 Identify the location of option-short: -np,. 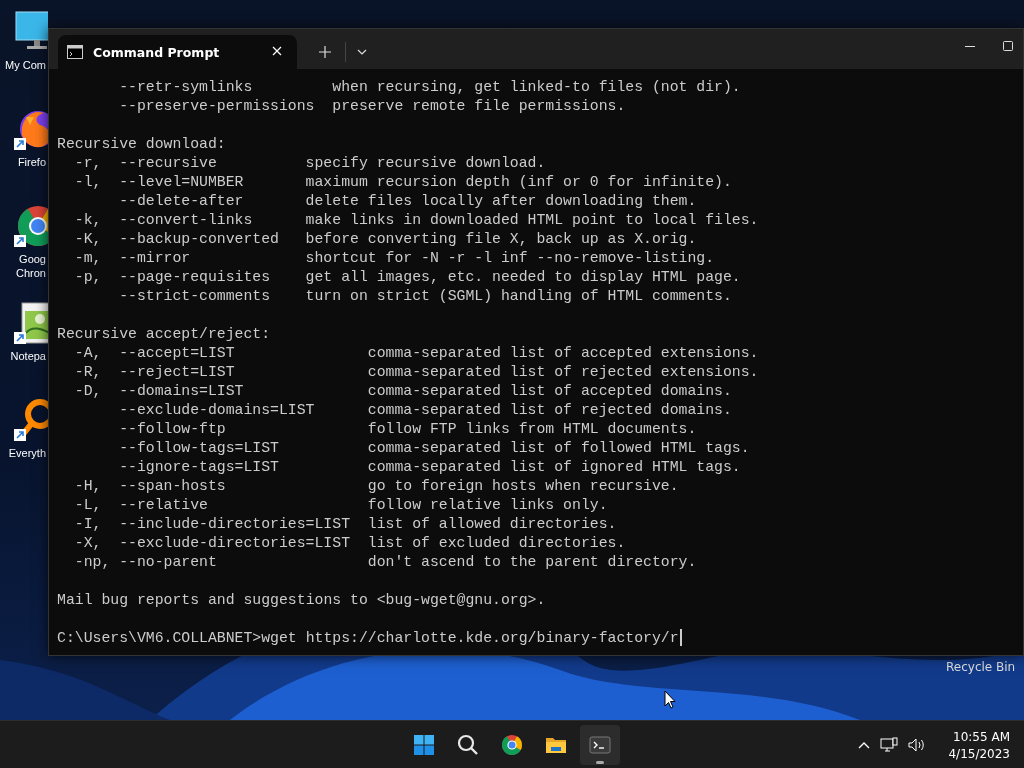
(92, 562).